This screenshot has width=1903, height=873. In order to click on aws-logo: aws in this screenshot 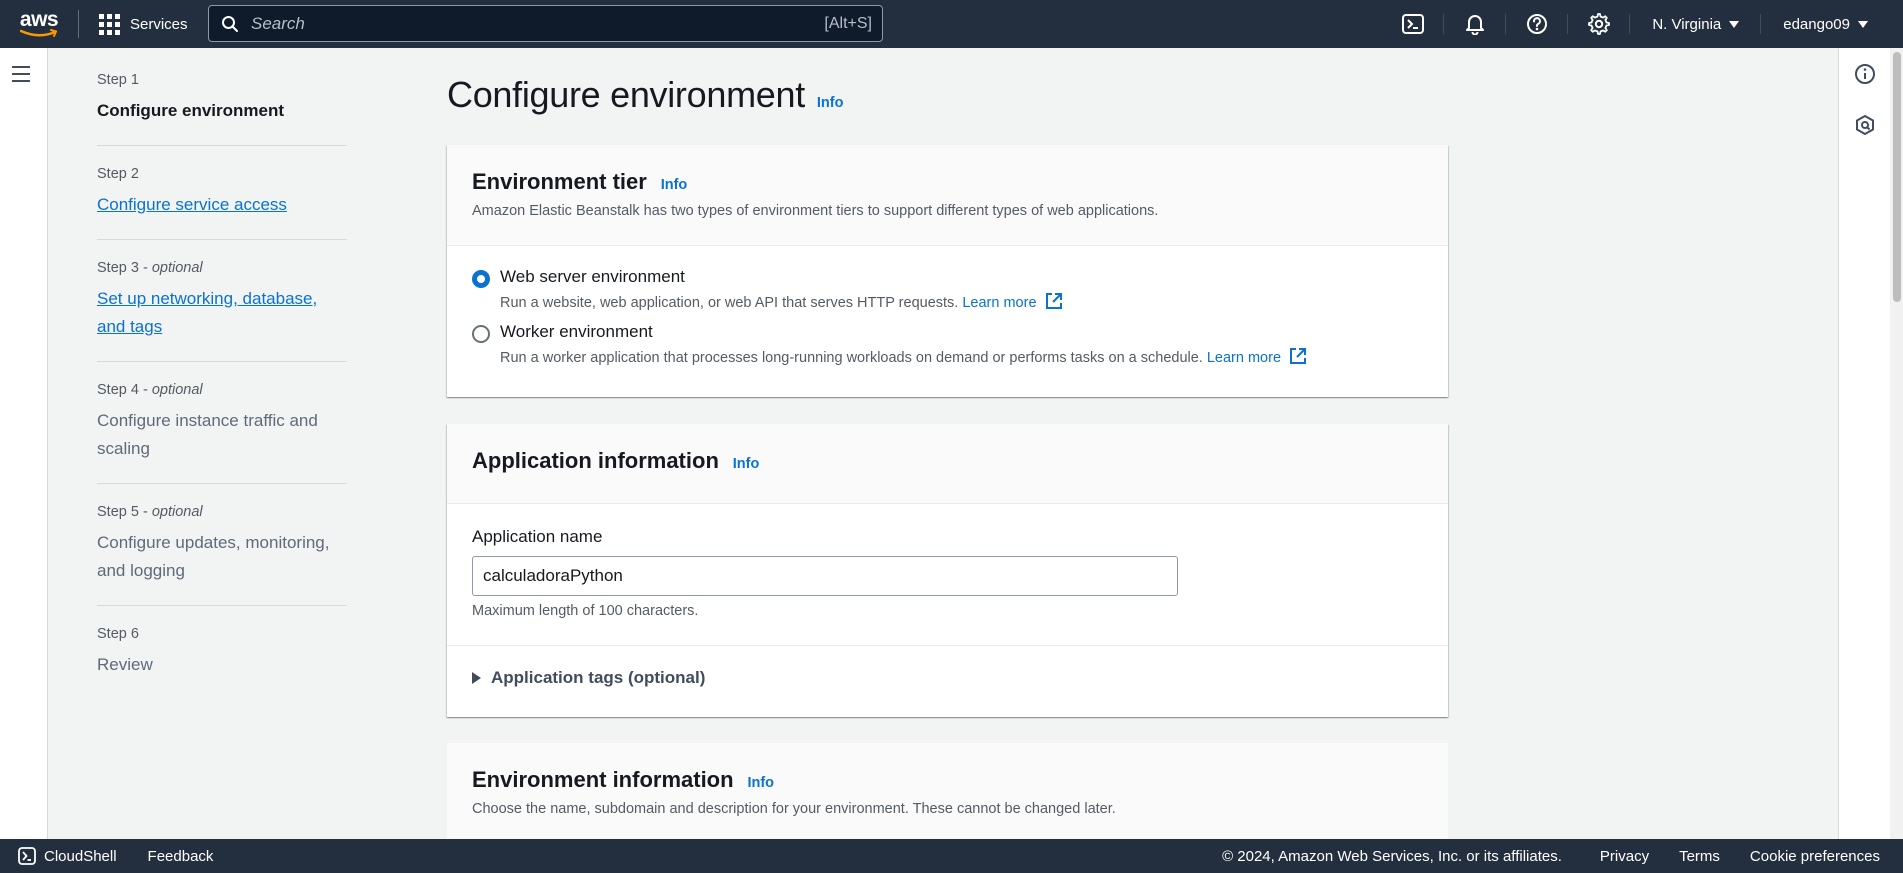, I will do `click(39, 24)`.